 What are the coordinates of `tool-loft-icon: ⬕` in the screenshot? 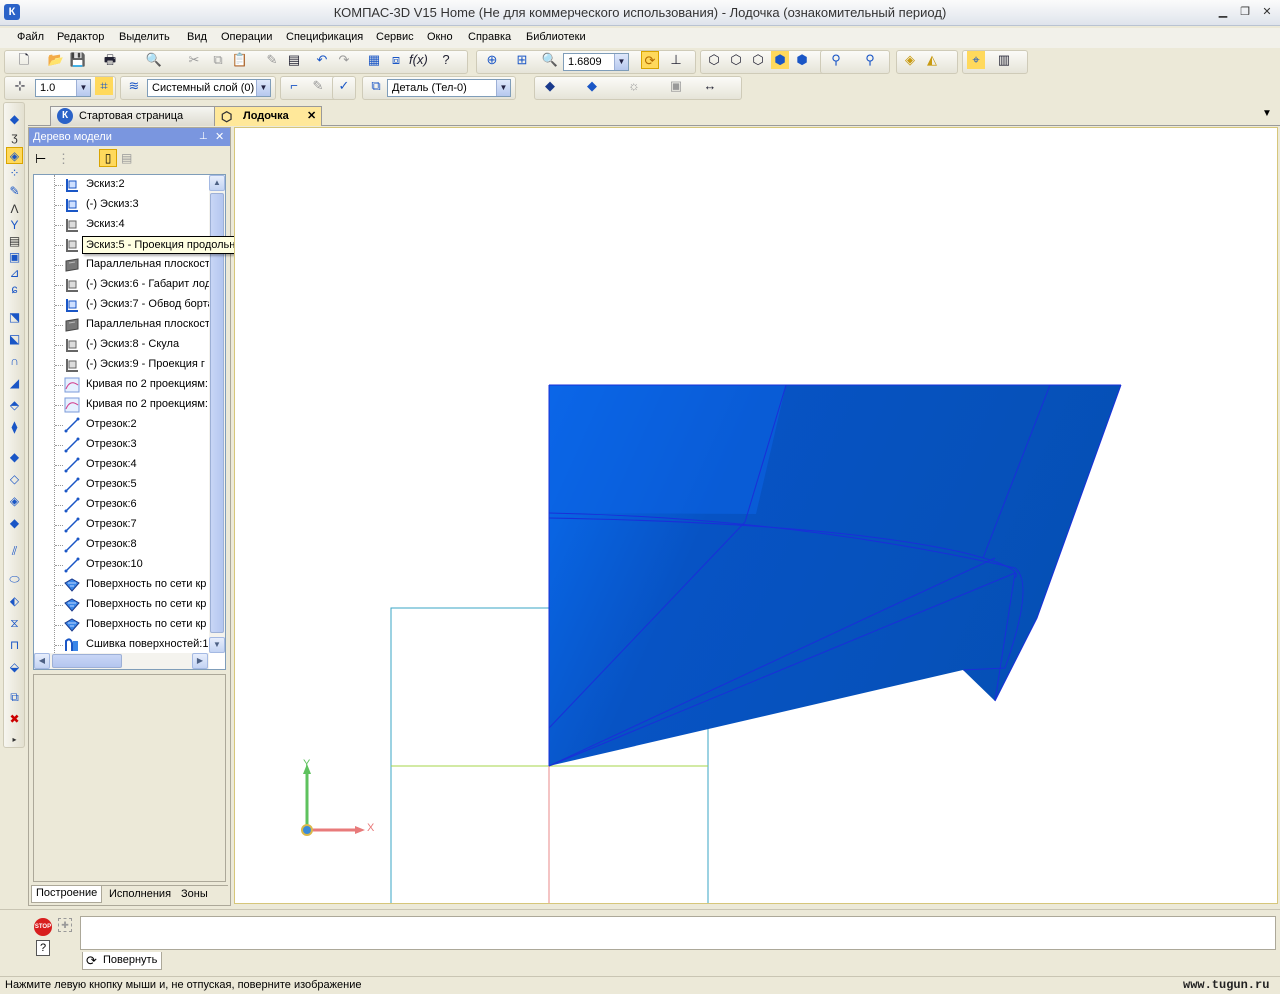 It's located at (14, 339).